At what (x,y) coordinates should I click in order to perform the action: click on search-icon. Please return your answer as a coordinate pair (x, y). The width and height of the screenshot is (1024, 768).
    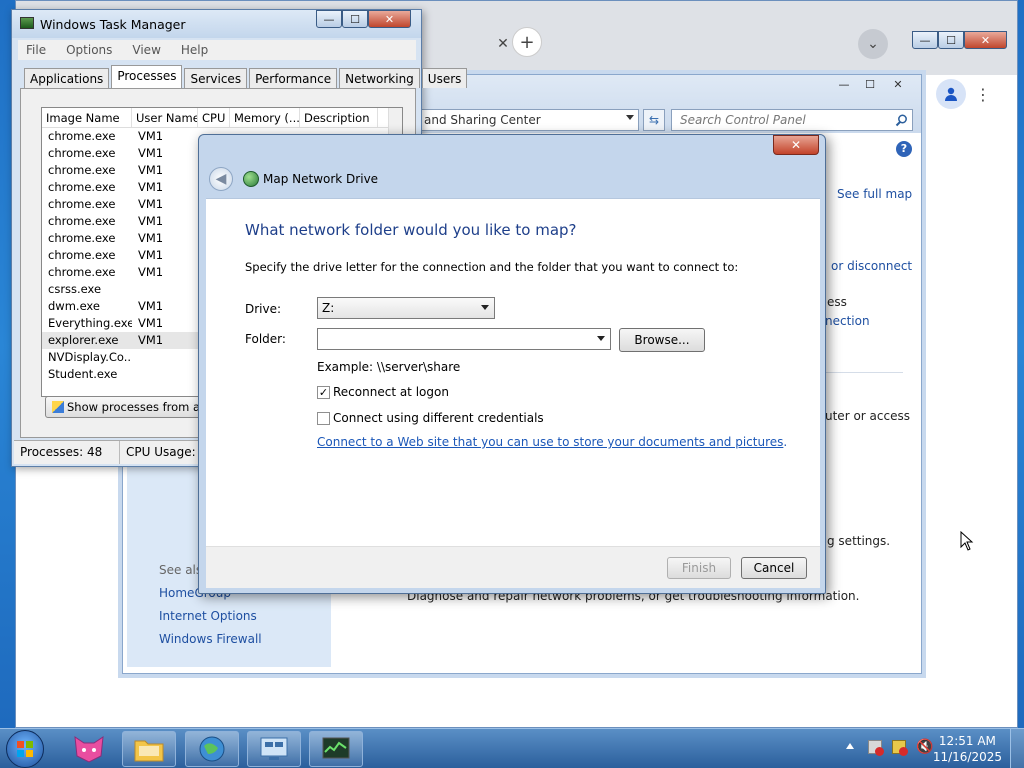
    Looking at the image, I should click on (901, 120).